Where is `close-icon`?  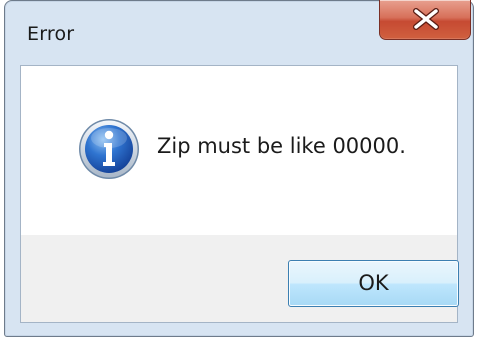 close-icon is located at coordinates (426, 19).